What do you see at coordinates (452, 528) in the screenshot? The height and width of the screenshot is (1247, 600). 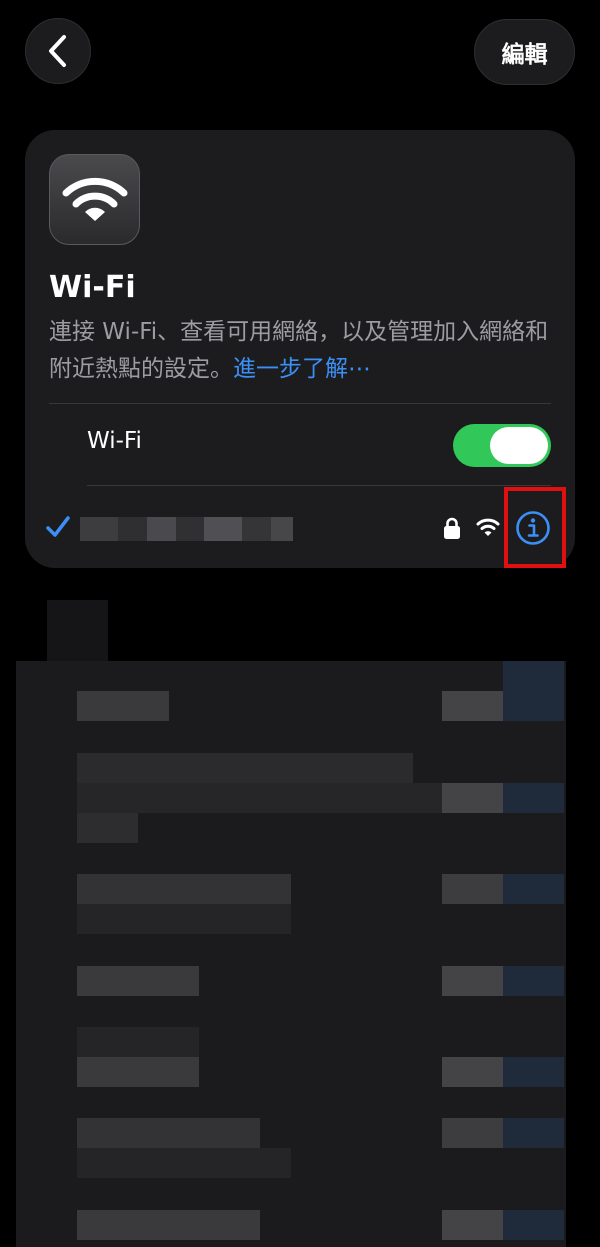 I see `lock-icon` at bounding box center [452, 528].